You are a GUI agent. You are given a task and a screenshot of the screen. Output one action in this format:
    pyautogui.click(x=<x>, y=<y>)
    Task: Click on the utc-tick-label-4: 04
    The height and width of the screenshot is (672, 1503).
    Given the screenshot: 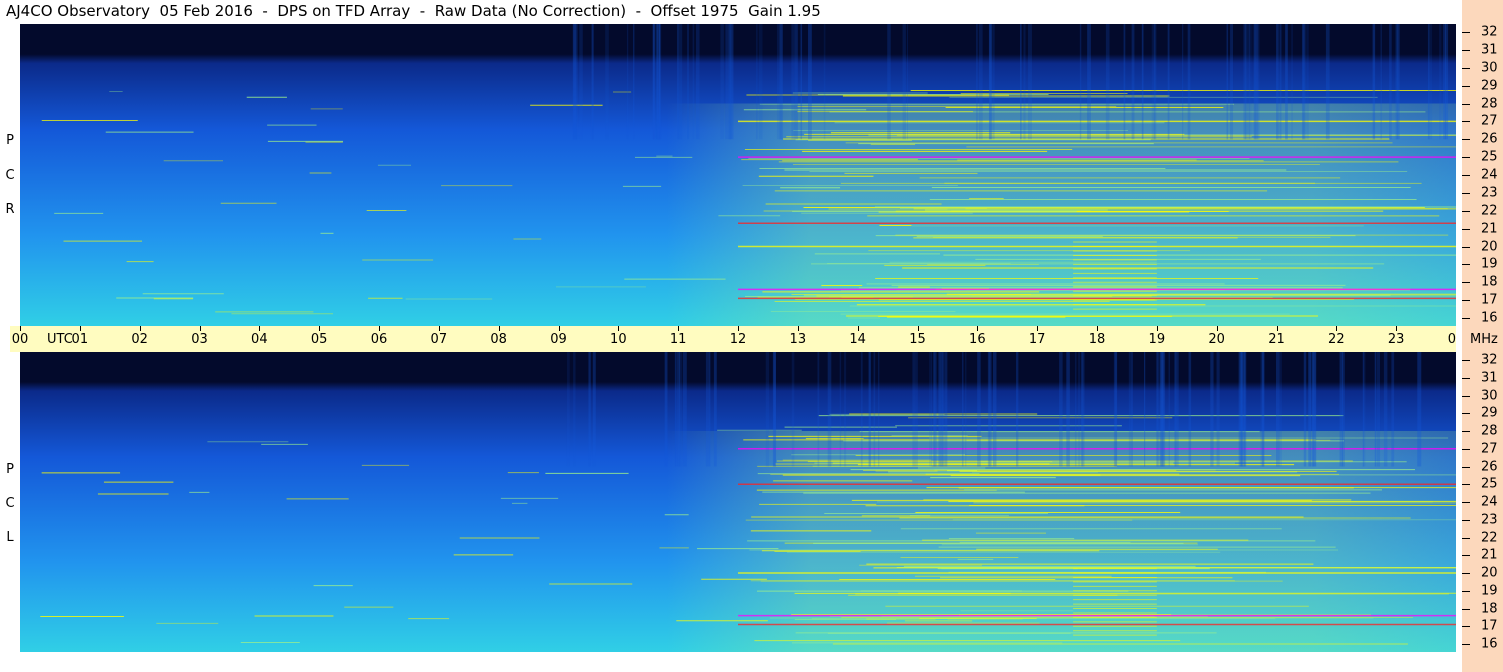 What is the action you would take?
    pyautogui.click(x=259, y=339)
    